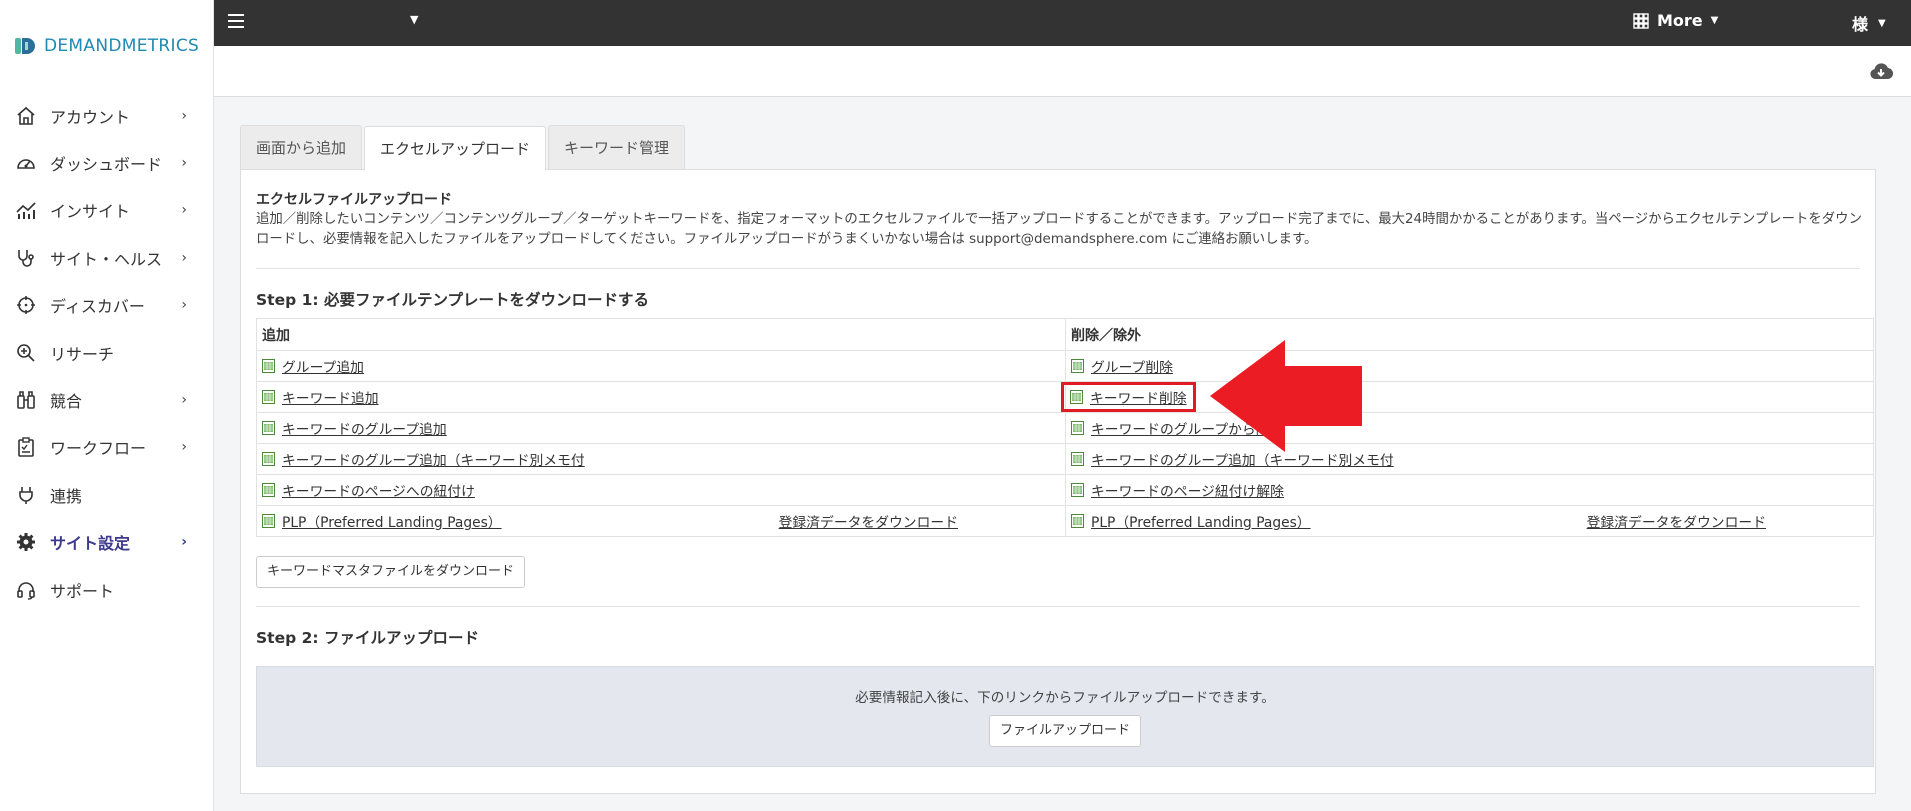 Image resolution: width=1911 pixels, height=811 pixels. I want to click on sidebar-item-label: 競合, so click(66, 402).